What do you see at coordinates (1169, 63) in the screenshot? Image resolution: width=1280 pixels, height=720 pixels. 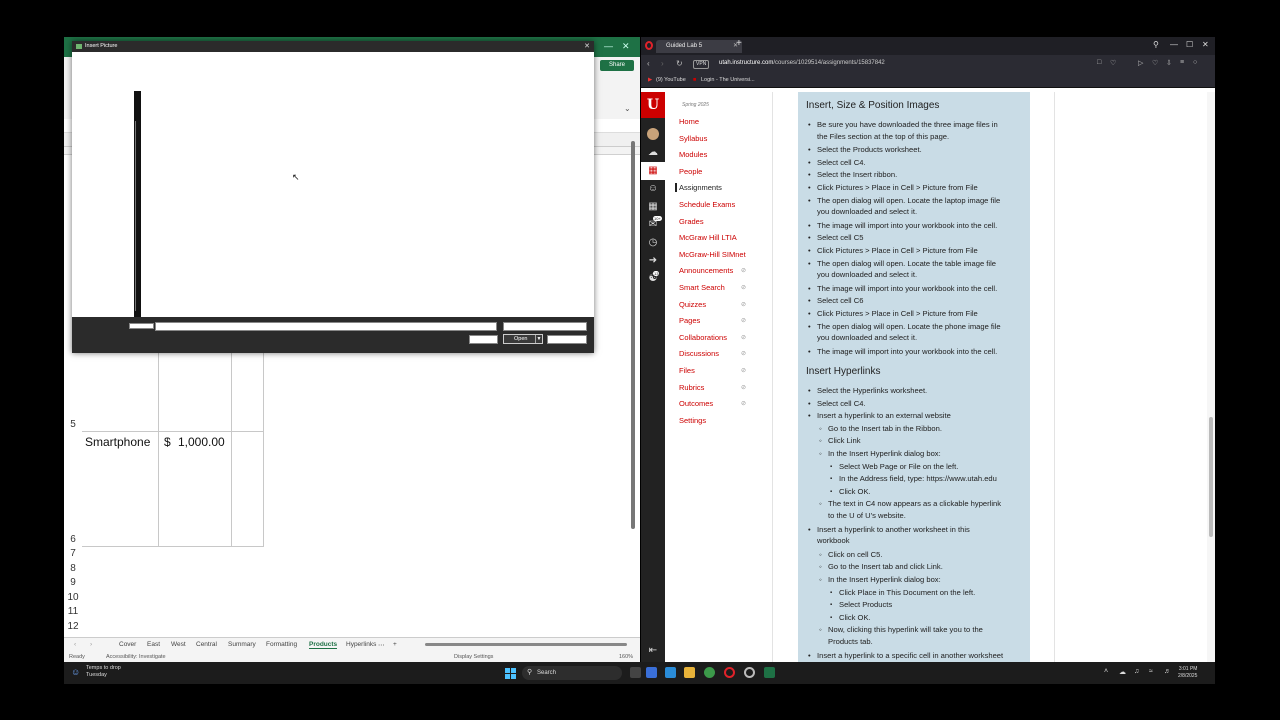 I see `download-icon: ⇩` at bounding box center [1169, 63].